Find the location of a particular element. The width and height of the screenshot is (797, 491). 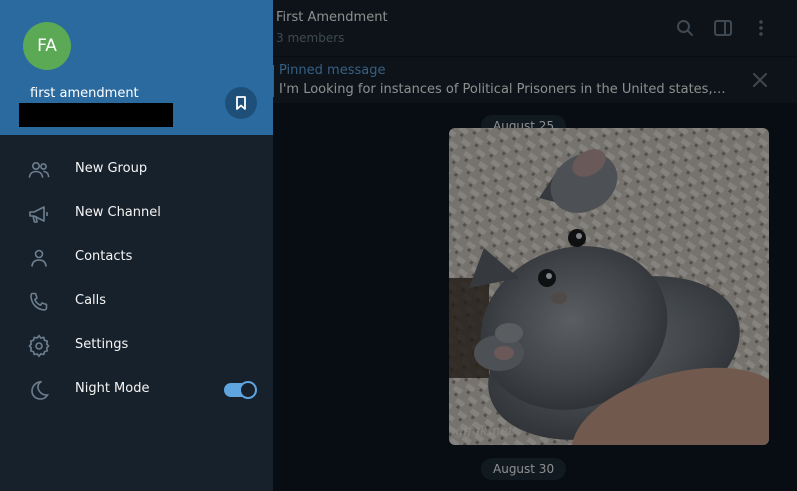

settings-icon is located at coordinates (39, 346).